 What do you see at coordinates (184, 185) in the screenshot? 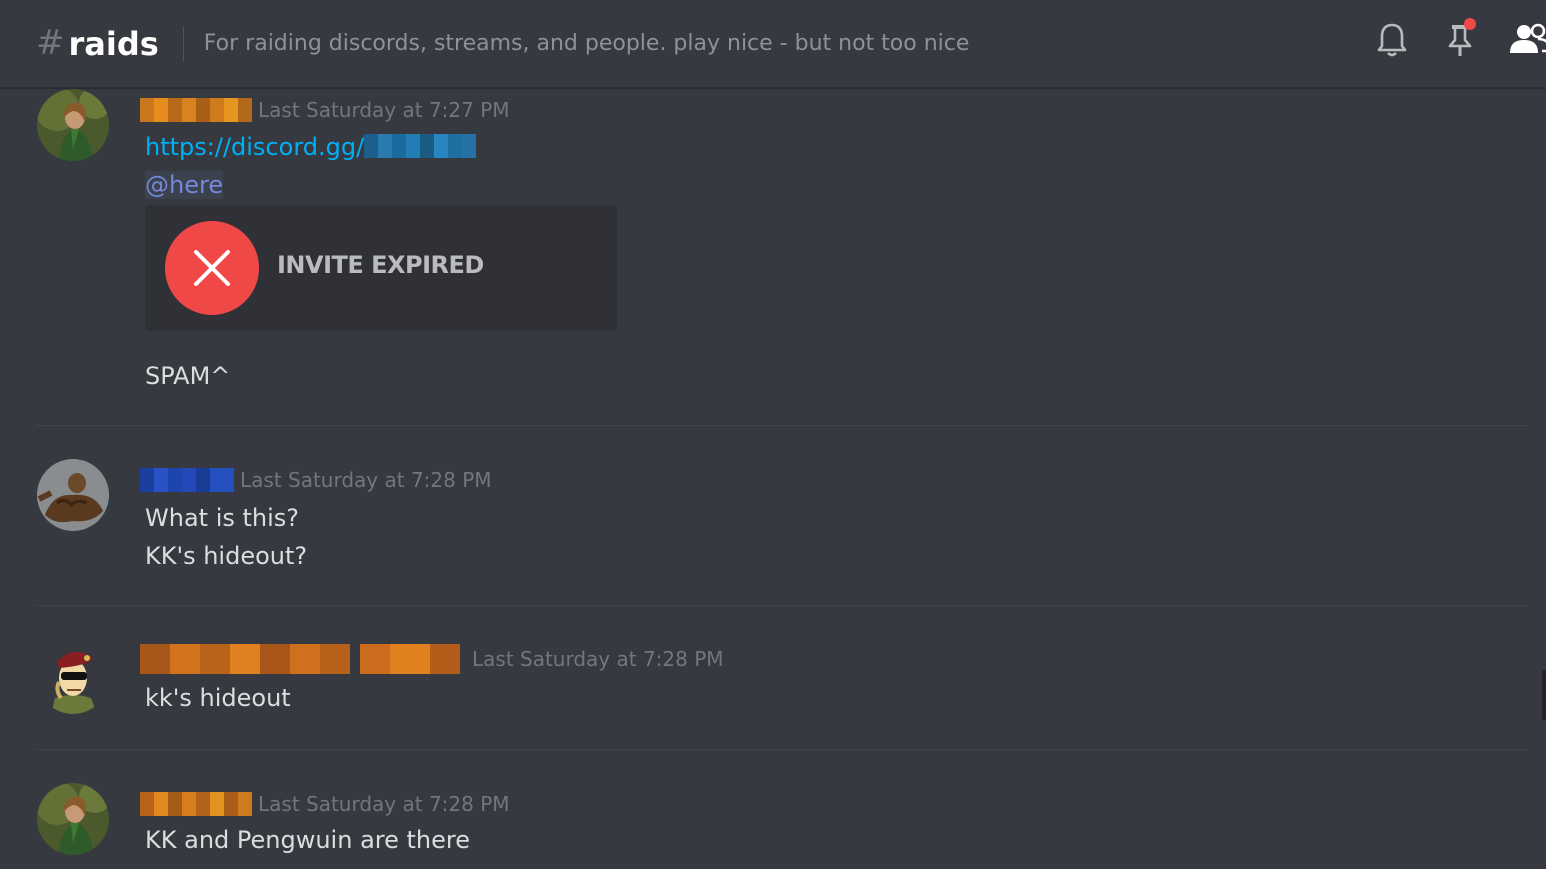
I see `here-mention: @here` at bounding box center [184, 185].